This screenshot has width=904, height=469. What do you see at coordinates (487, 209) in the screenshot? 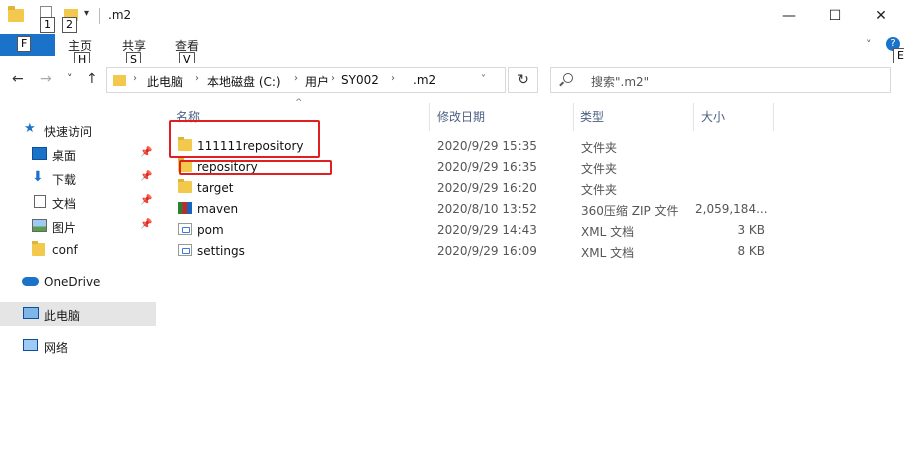
I see `file-date: 2020/8/10 13:52` at bounding box center [487, 209].